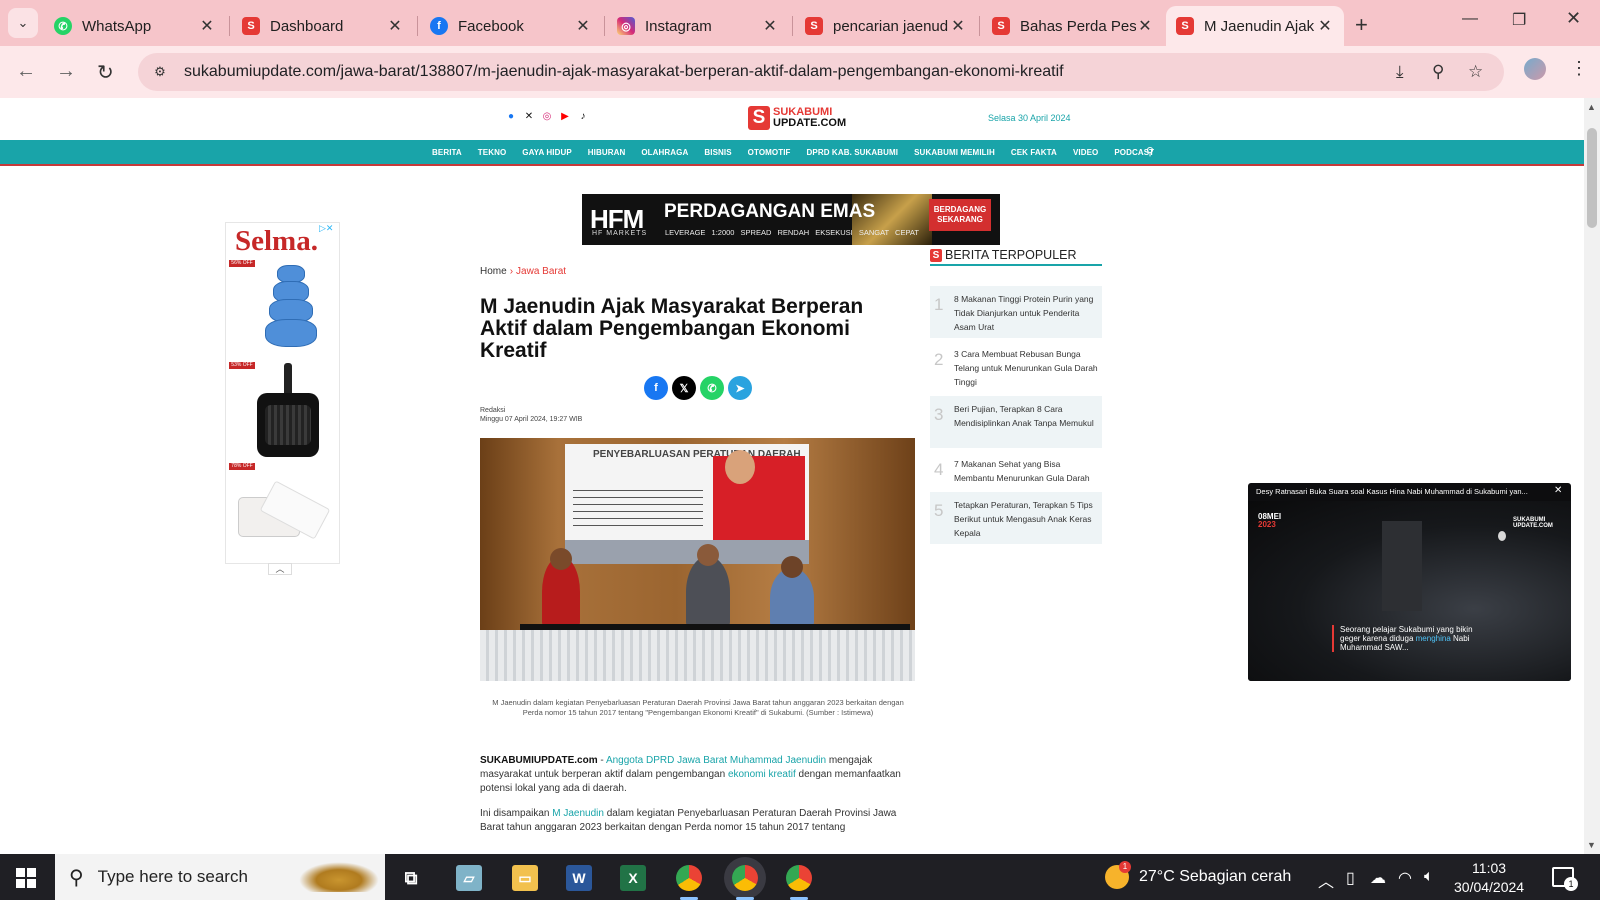 The width and height of the screenshot is (1600, 900). I want to click on new-tab-button: +, so click(1361, 25).